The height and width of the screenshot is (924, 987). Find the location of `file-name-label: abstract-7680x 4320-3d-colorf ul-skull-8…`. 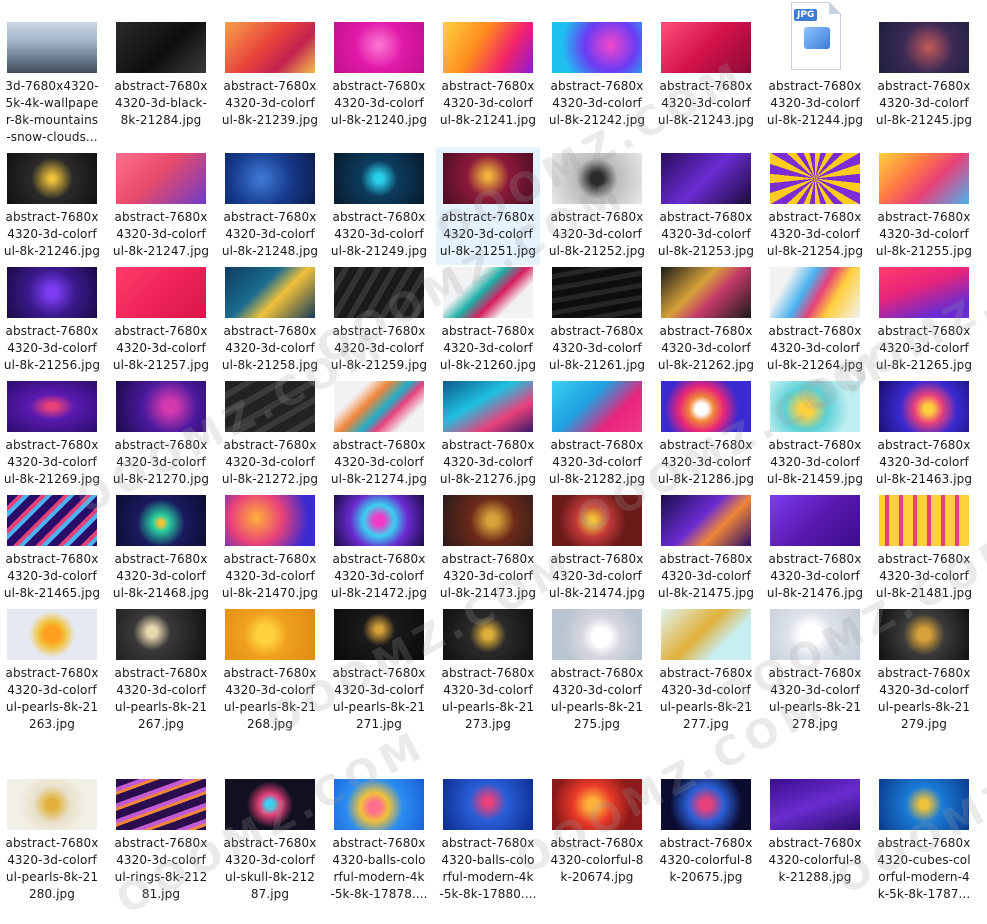

file-name-label: abstract-7680x 4320-3d-colorf ul-skull-8… is located at coordinates (270, 868).